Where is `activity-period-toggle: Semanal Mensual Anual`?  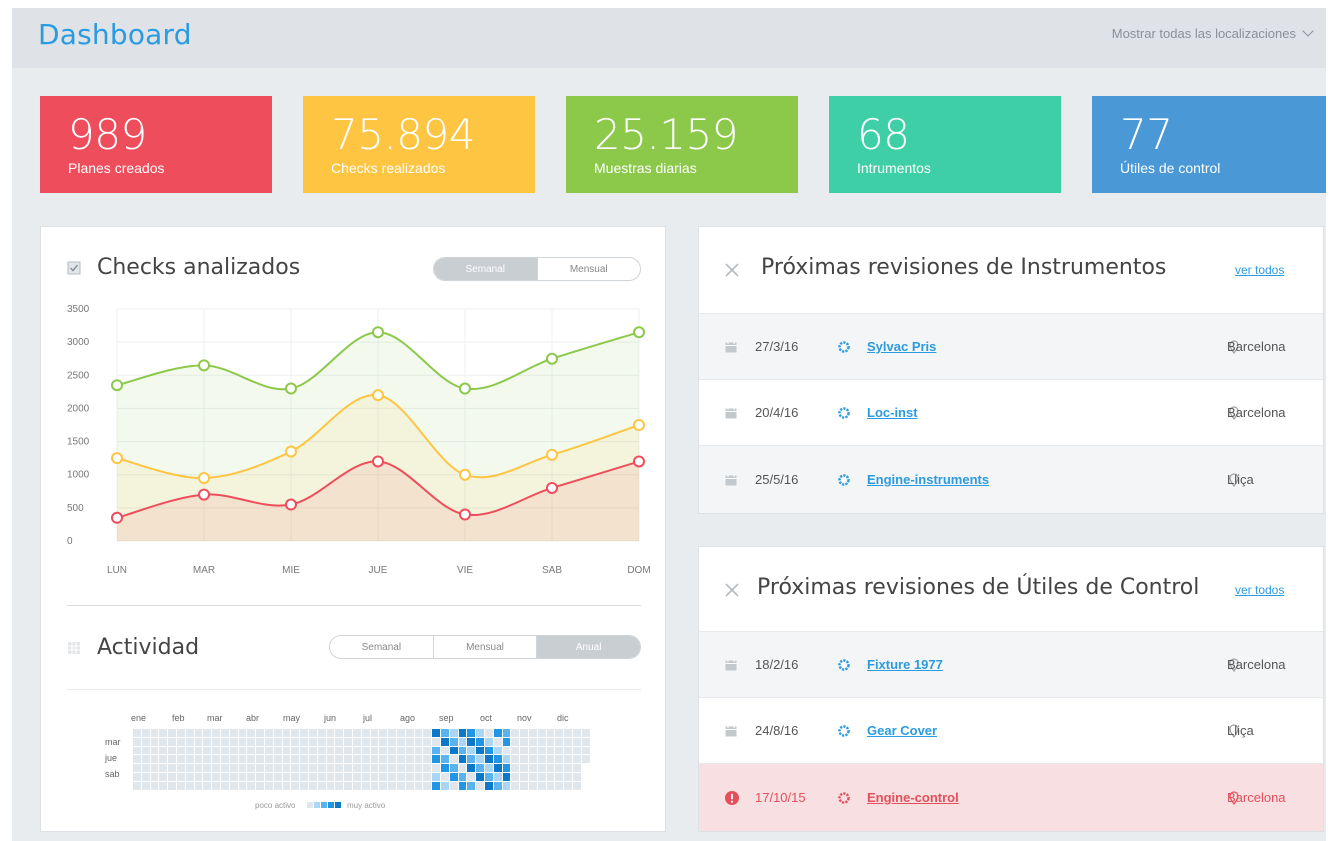
activity-period-toggle: Semanal Mensual Anual is located at coordinates (485, 647).